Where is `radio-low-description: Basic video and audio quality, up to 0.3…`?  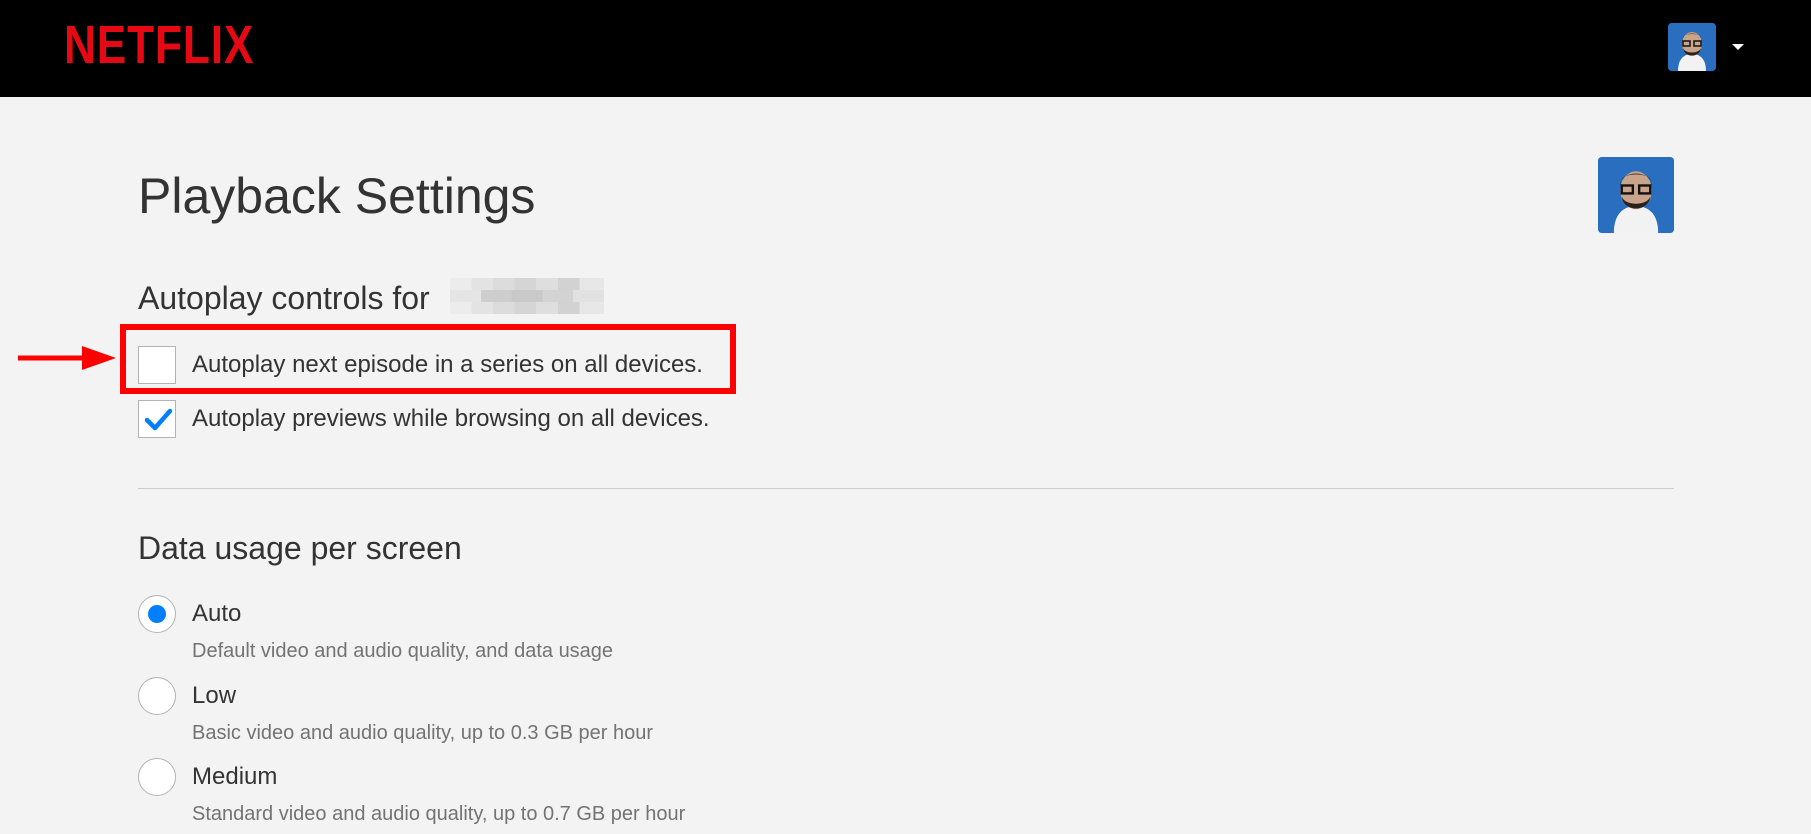
radio-low-description: Basic video and audio quality, up to 0.3… is located at coordinates (423, 733).